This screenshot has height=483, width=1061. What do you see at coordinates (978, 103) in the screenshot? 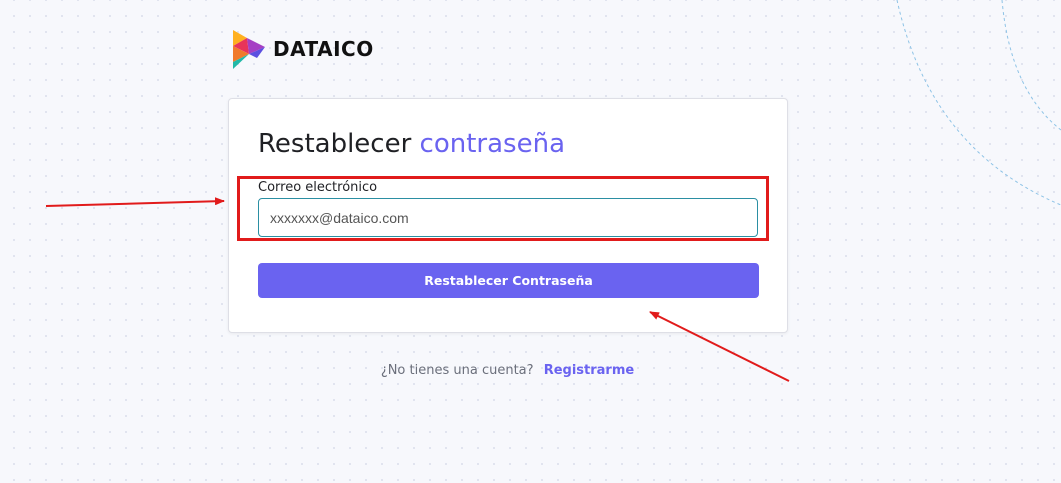
I see `decorative-arc-inner` at bounding box center [978, 103].